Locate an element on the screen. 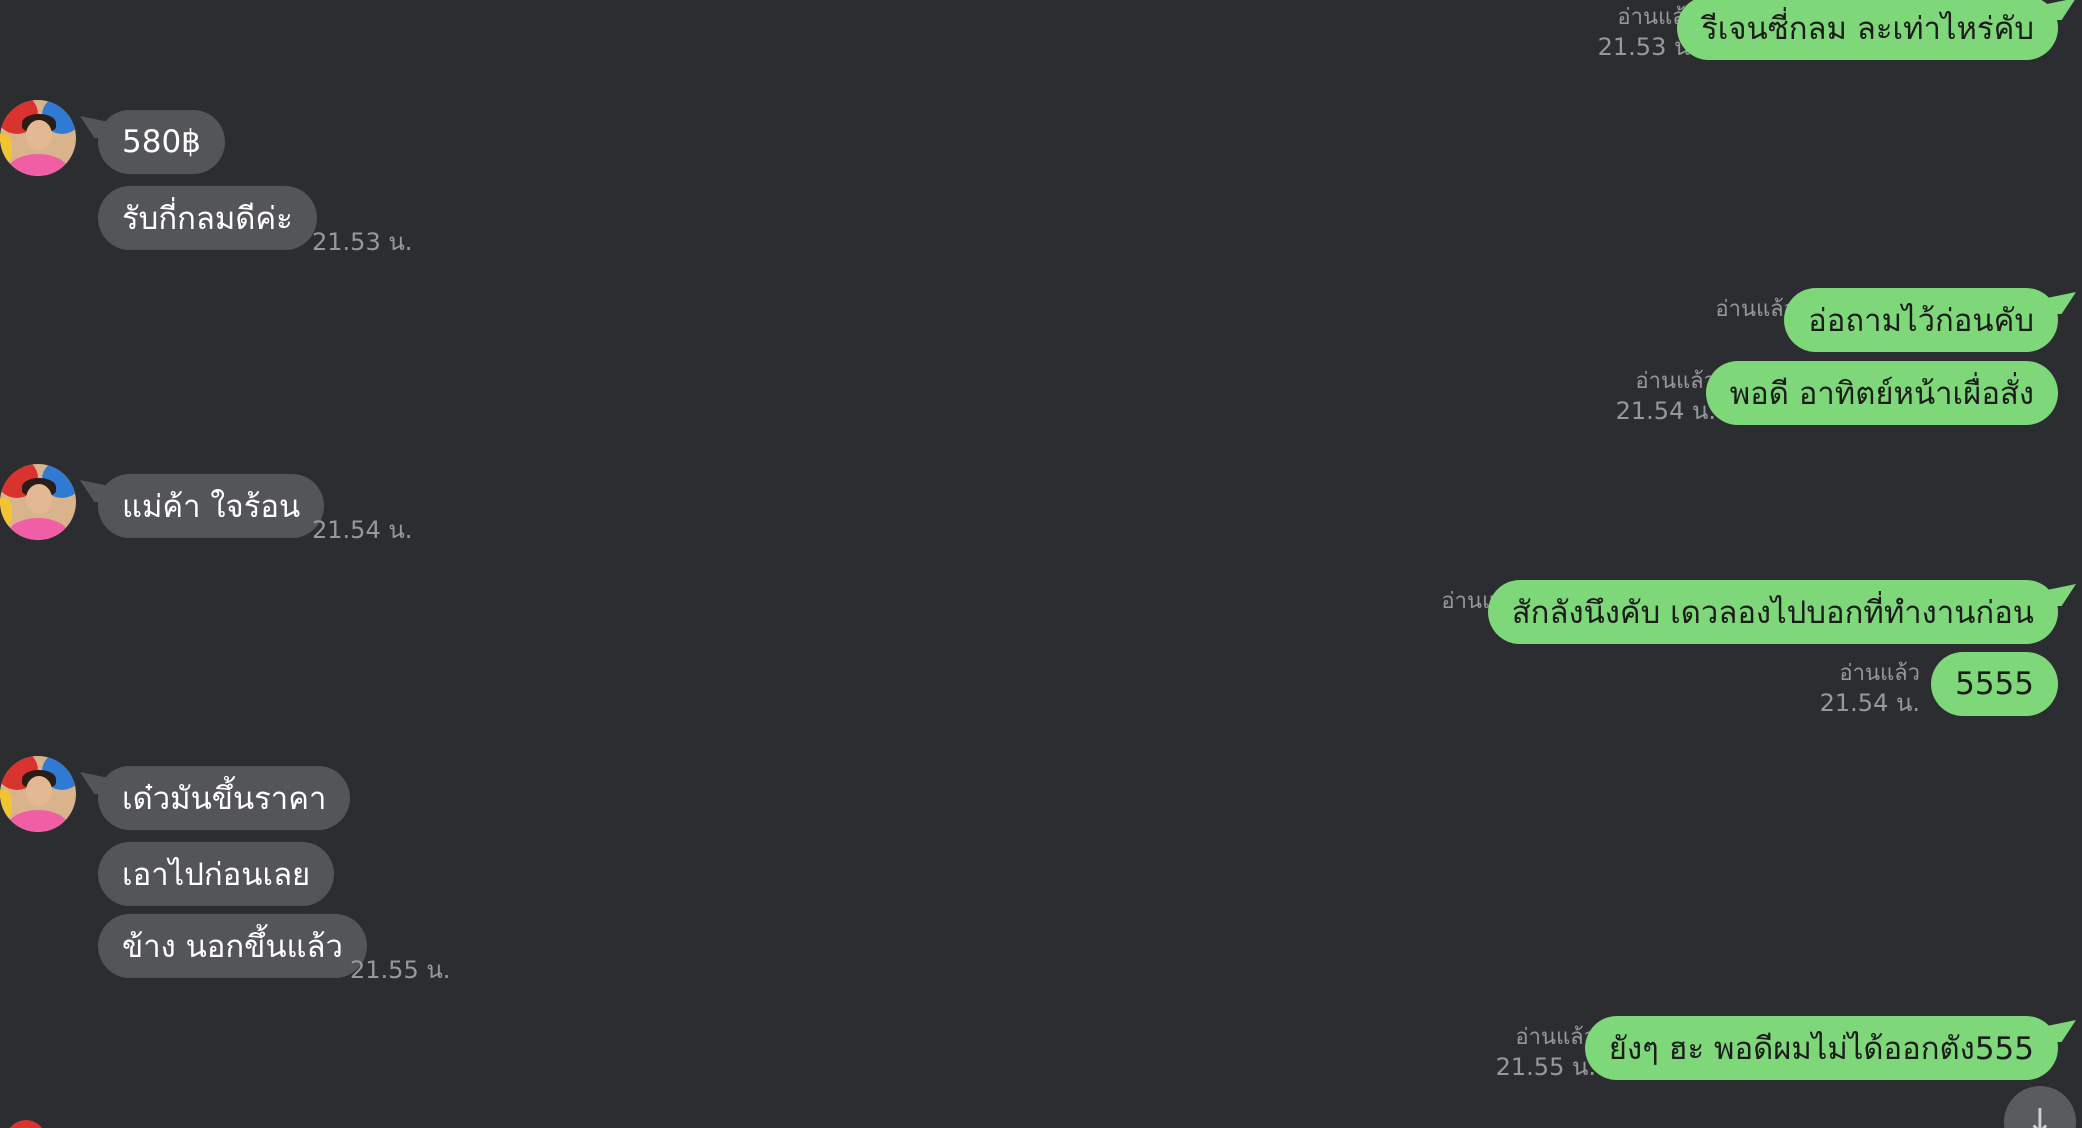 The width and height of the screenshot is (2082, 1128). message-text: 5555 is located at coordinates (1994, 684).